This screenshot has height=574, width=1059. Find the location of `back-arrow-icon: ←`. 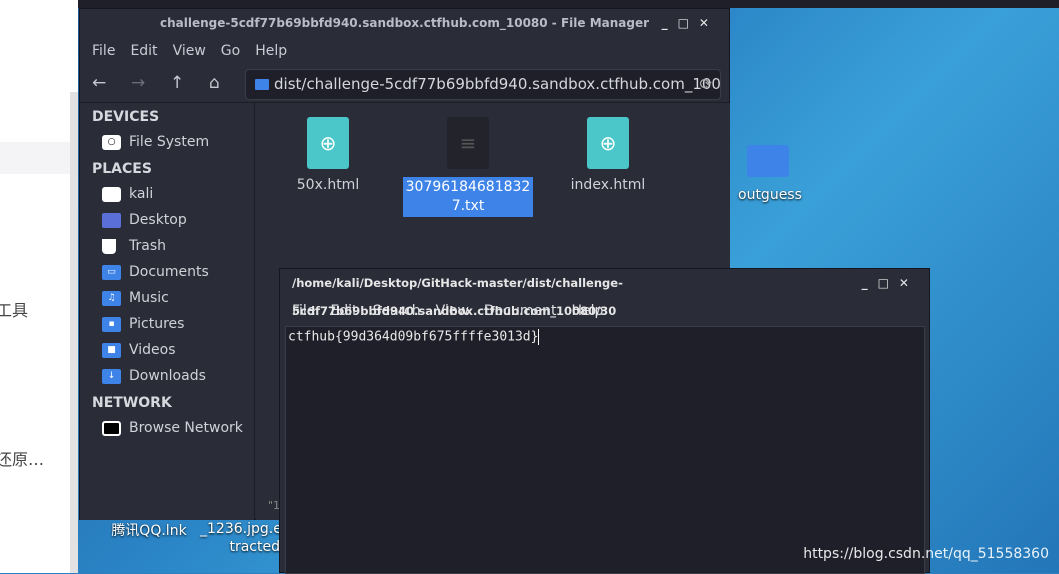

back-arrow-icon: ← is located at coordinates (111, 83).